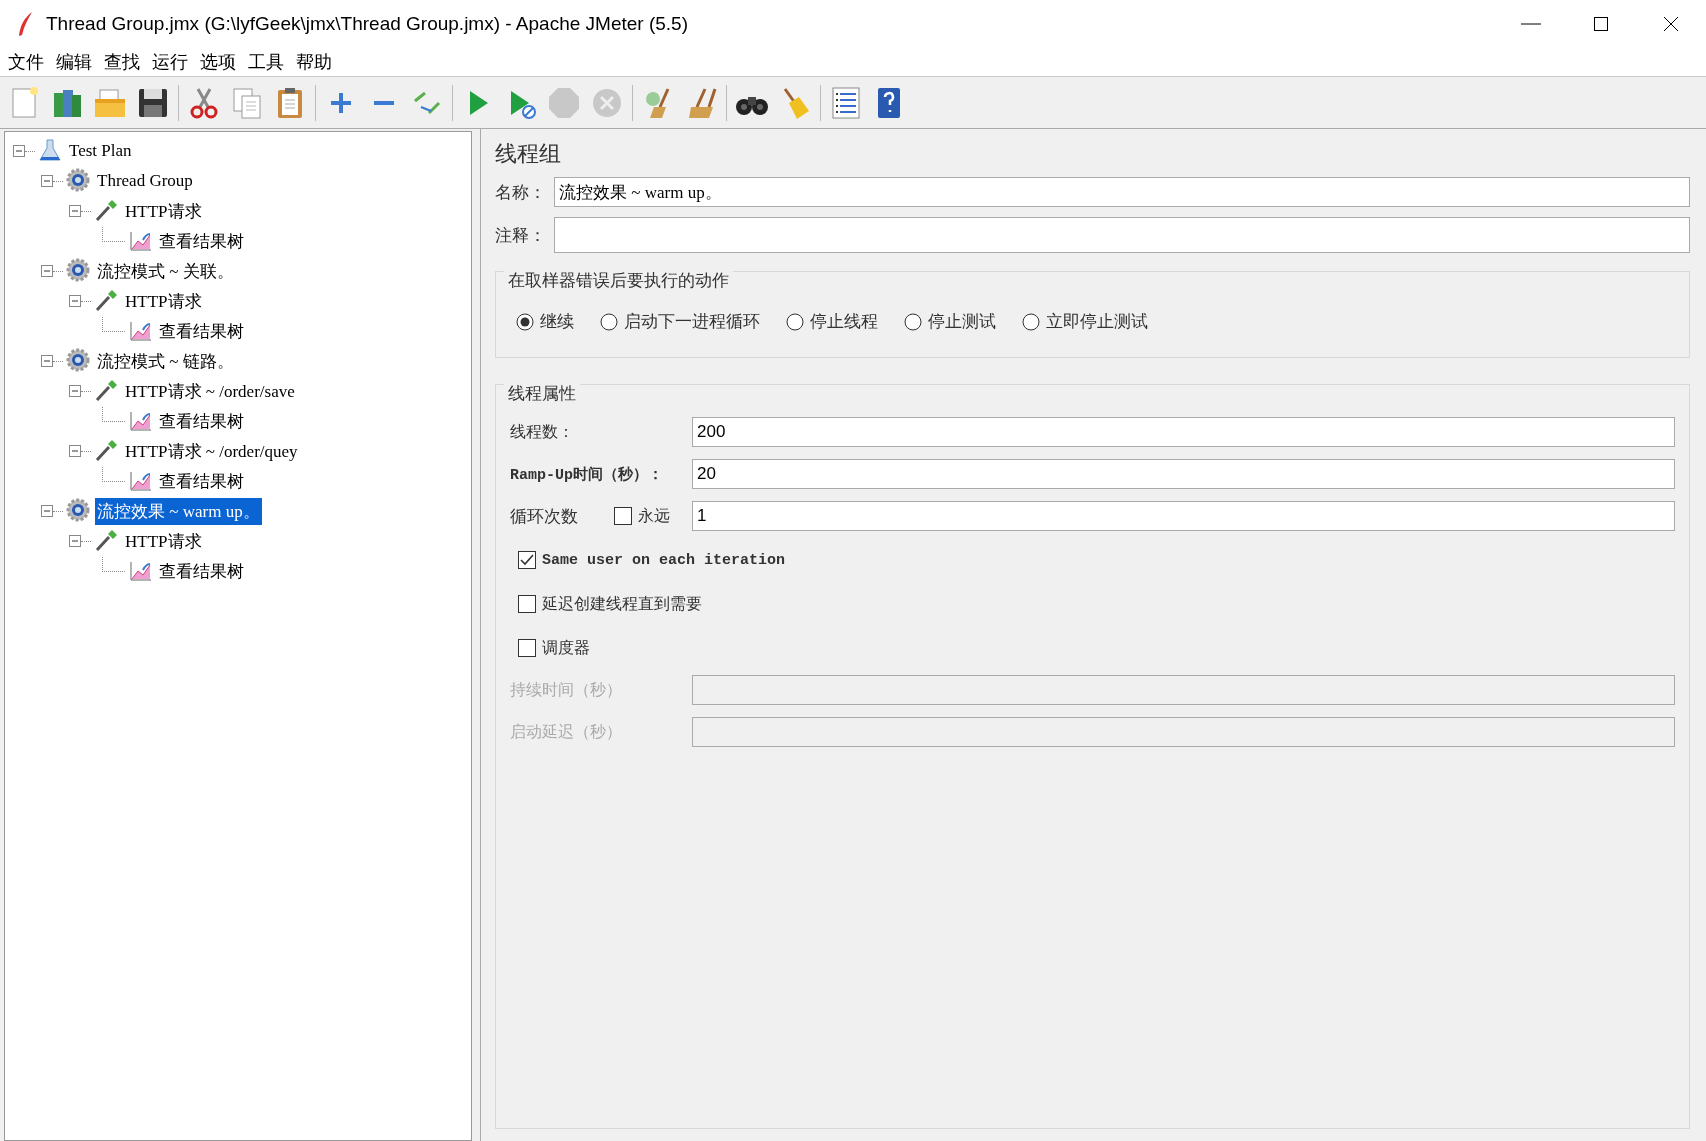  What do you see at coordinates (367, 23) in the screenshot?
I see `window-title: Thread Group.jmx (G:\lyfGeek\jmx\Thread Group.jmx) - Apache JMeter (5.5)` at bounding box center [367, 23].